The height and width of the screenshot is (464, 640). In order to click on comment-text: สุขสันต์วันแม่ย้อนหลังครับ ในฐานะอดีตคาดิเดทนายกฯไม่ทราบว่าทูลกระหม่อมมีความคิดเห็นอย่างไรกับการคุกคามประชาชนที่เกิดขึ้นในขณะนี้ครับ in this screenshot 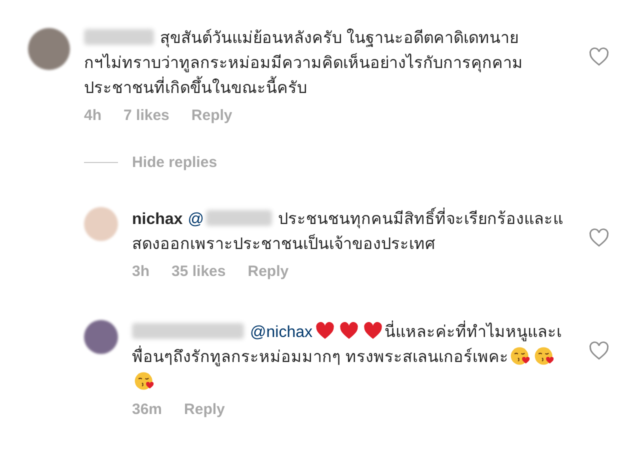, I will do `click(304, 63)`.